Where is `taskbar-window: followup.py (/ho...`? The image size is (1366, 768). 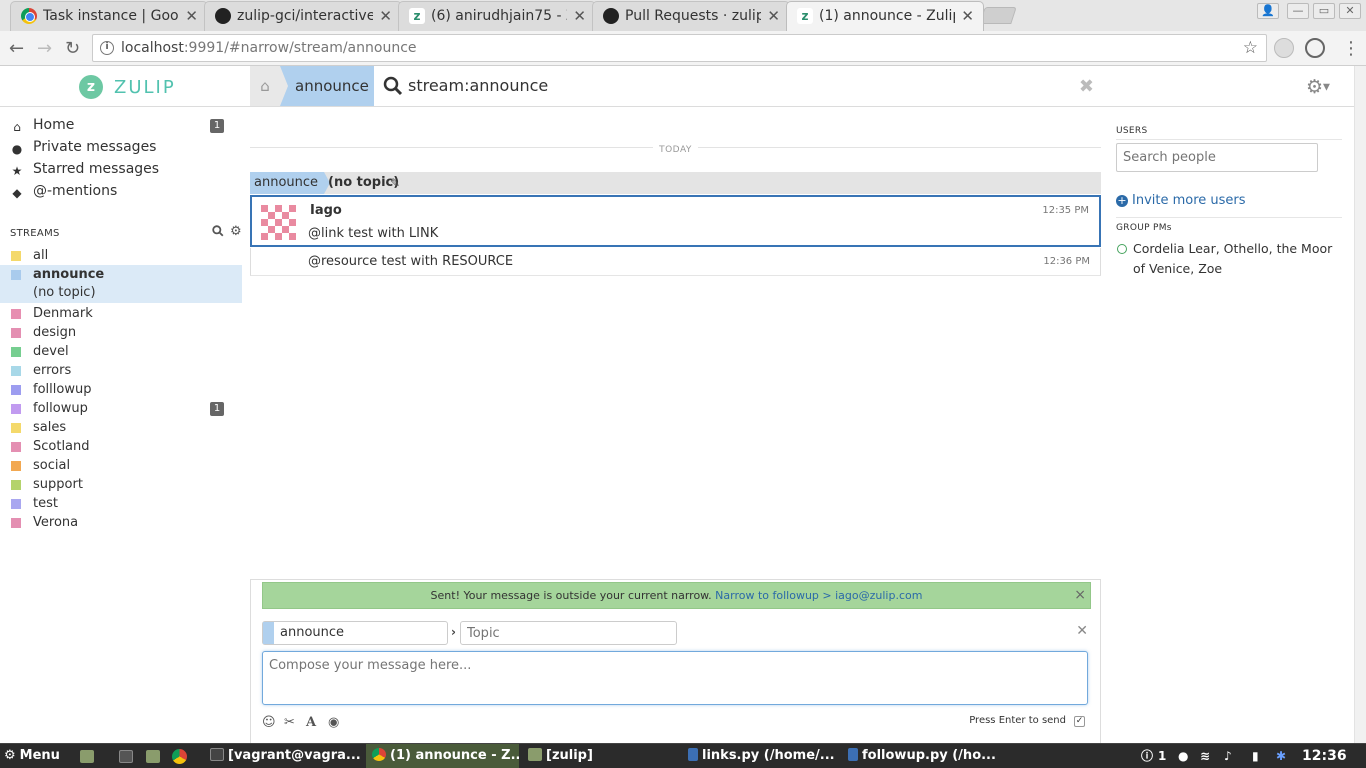
taskbar-window: followup.py (/ho... is located at coordinates (923, 756).